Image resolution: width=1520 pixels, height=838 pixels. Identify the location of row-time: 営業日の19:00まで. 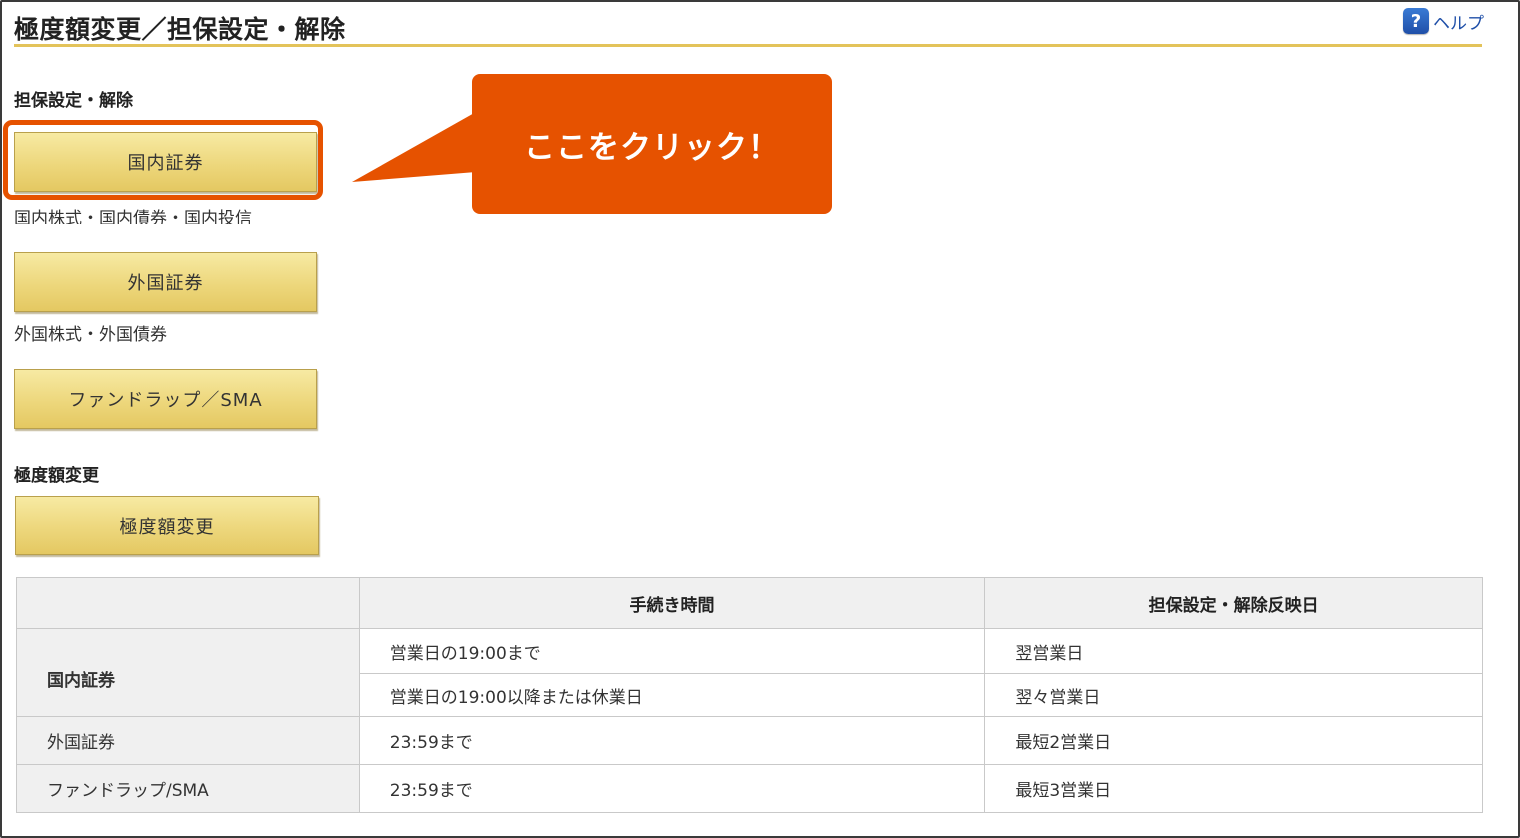
(672, 651).